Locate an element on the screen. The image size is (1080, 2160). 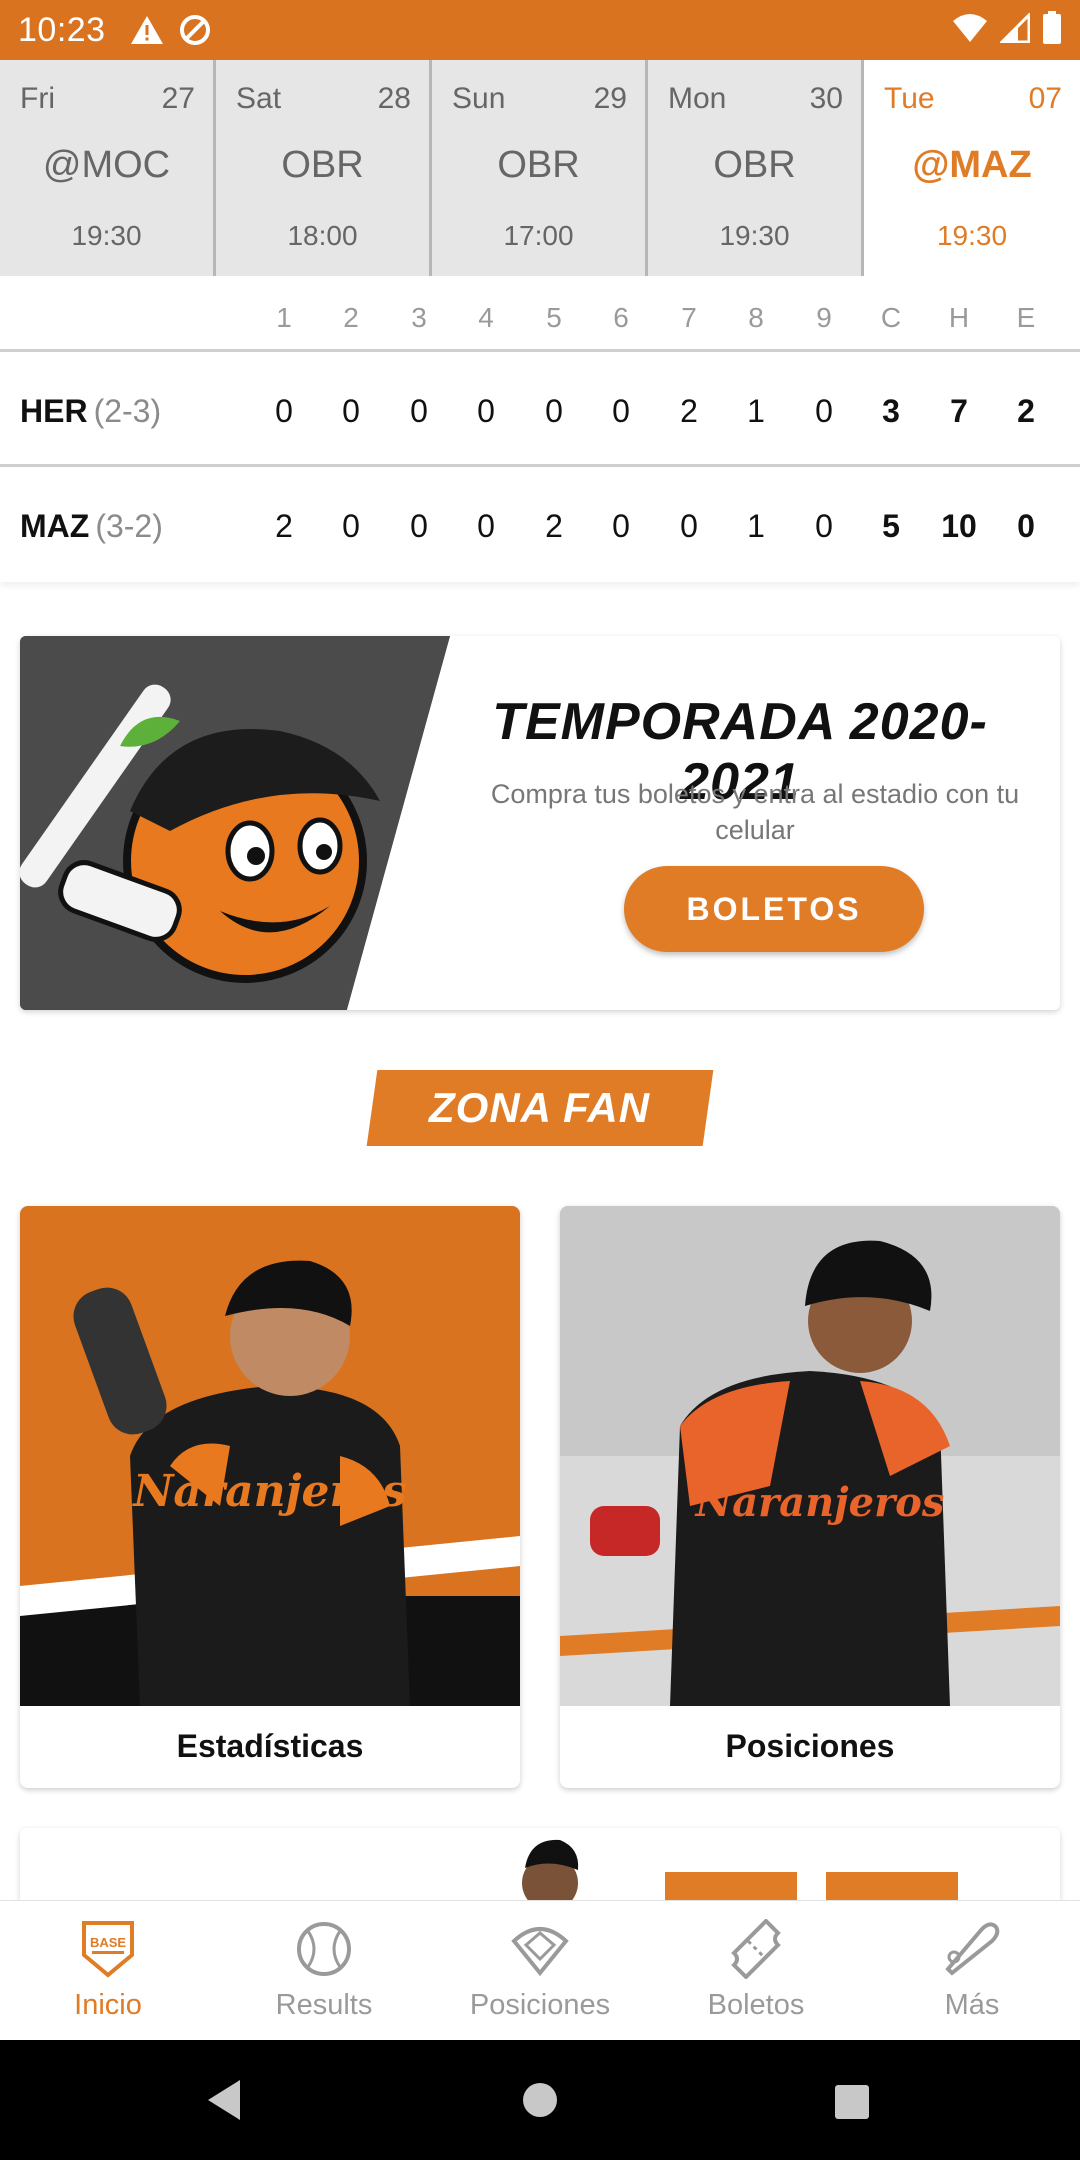
game-tab: Sat 28 OBR 18:00 is located at coordinates (324, 168).